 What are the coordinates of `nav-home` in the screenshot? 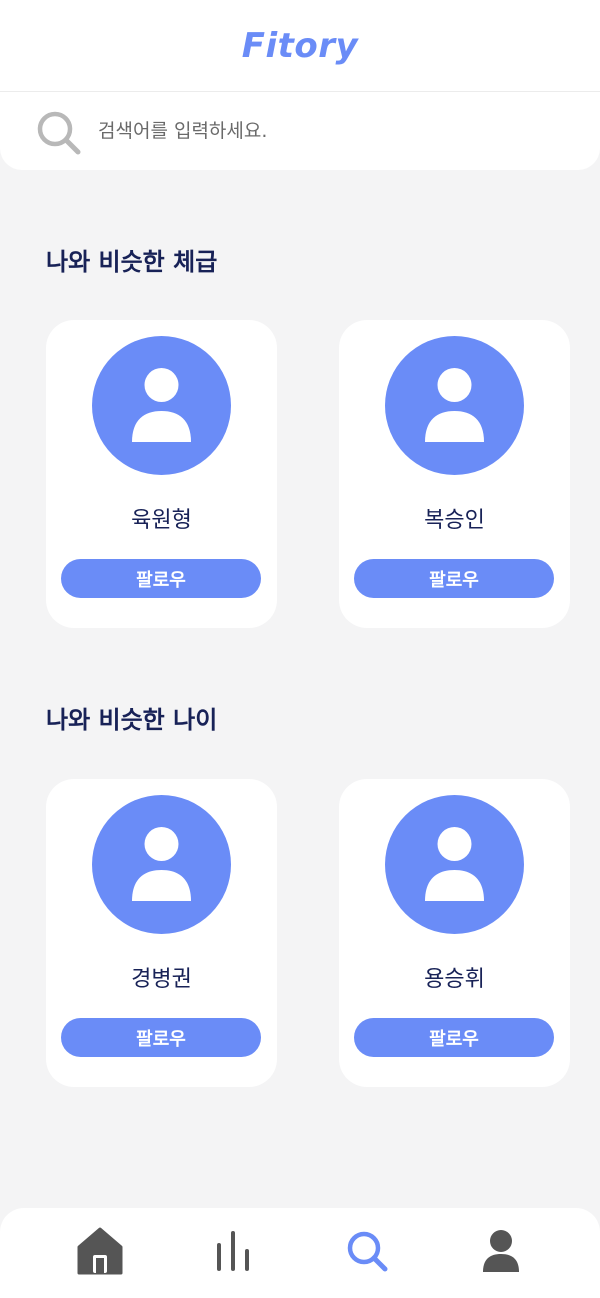 It's located at (100, 1253).